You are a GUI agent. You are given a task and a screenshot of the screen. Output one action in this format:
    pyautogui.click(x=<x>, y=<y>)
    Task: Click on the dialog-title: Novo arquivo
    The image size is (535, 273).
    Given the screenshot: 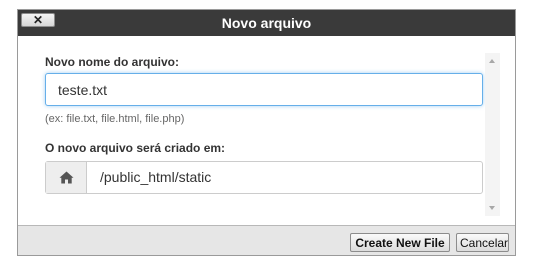 What is the action you would take?
    pyautogui.click(x=266, y=23)
    